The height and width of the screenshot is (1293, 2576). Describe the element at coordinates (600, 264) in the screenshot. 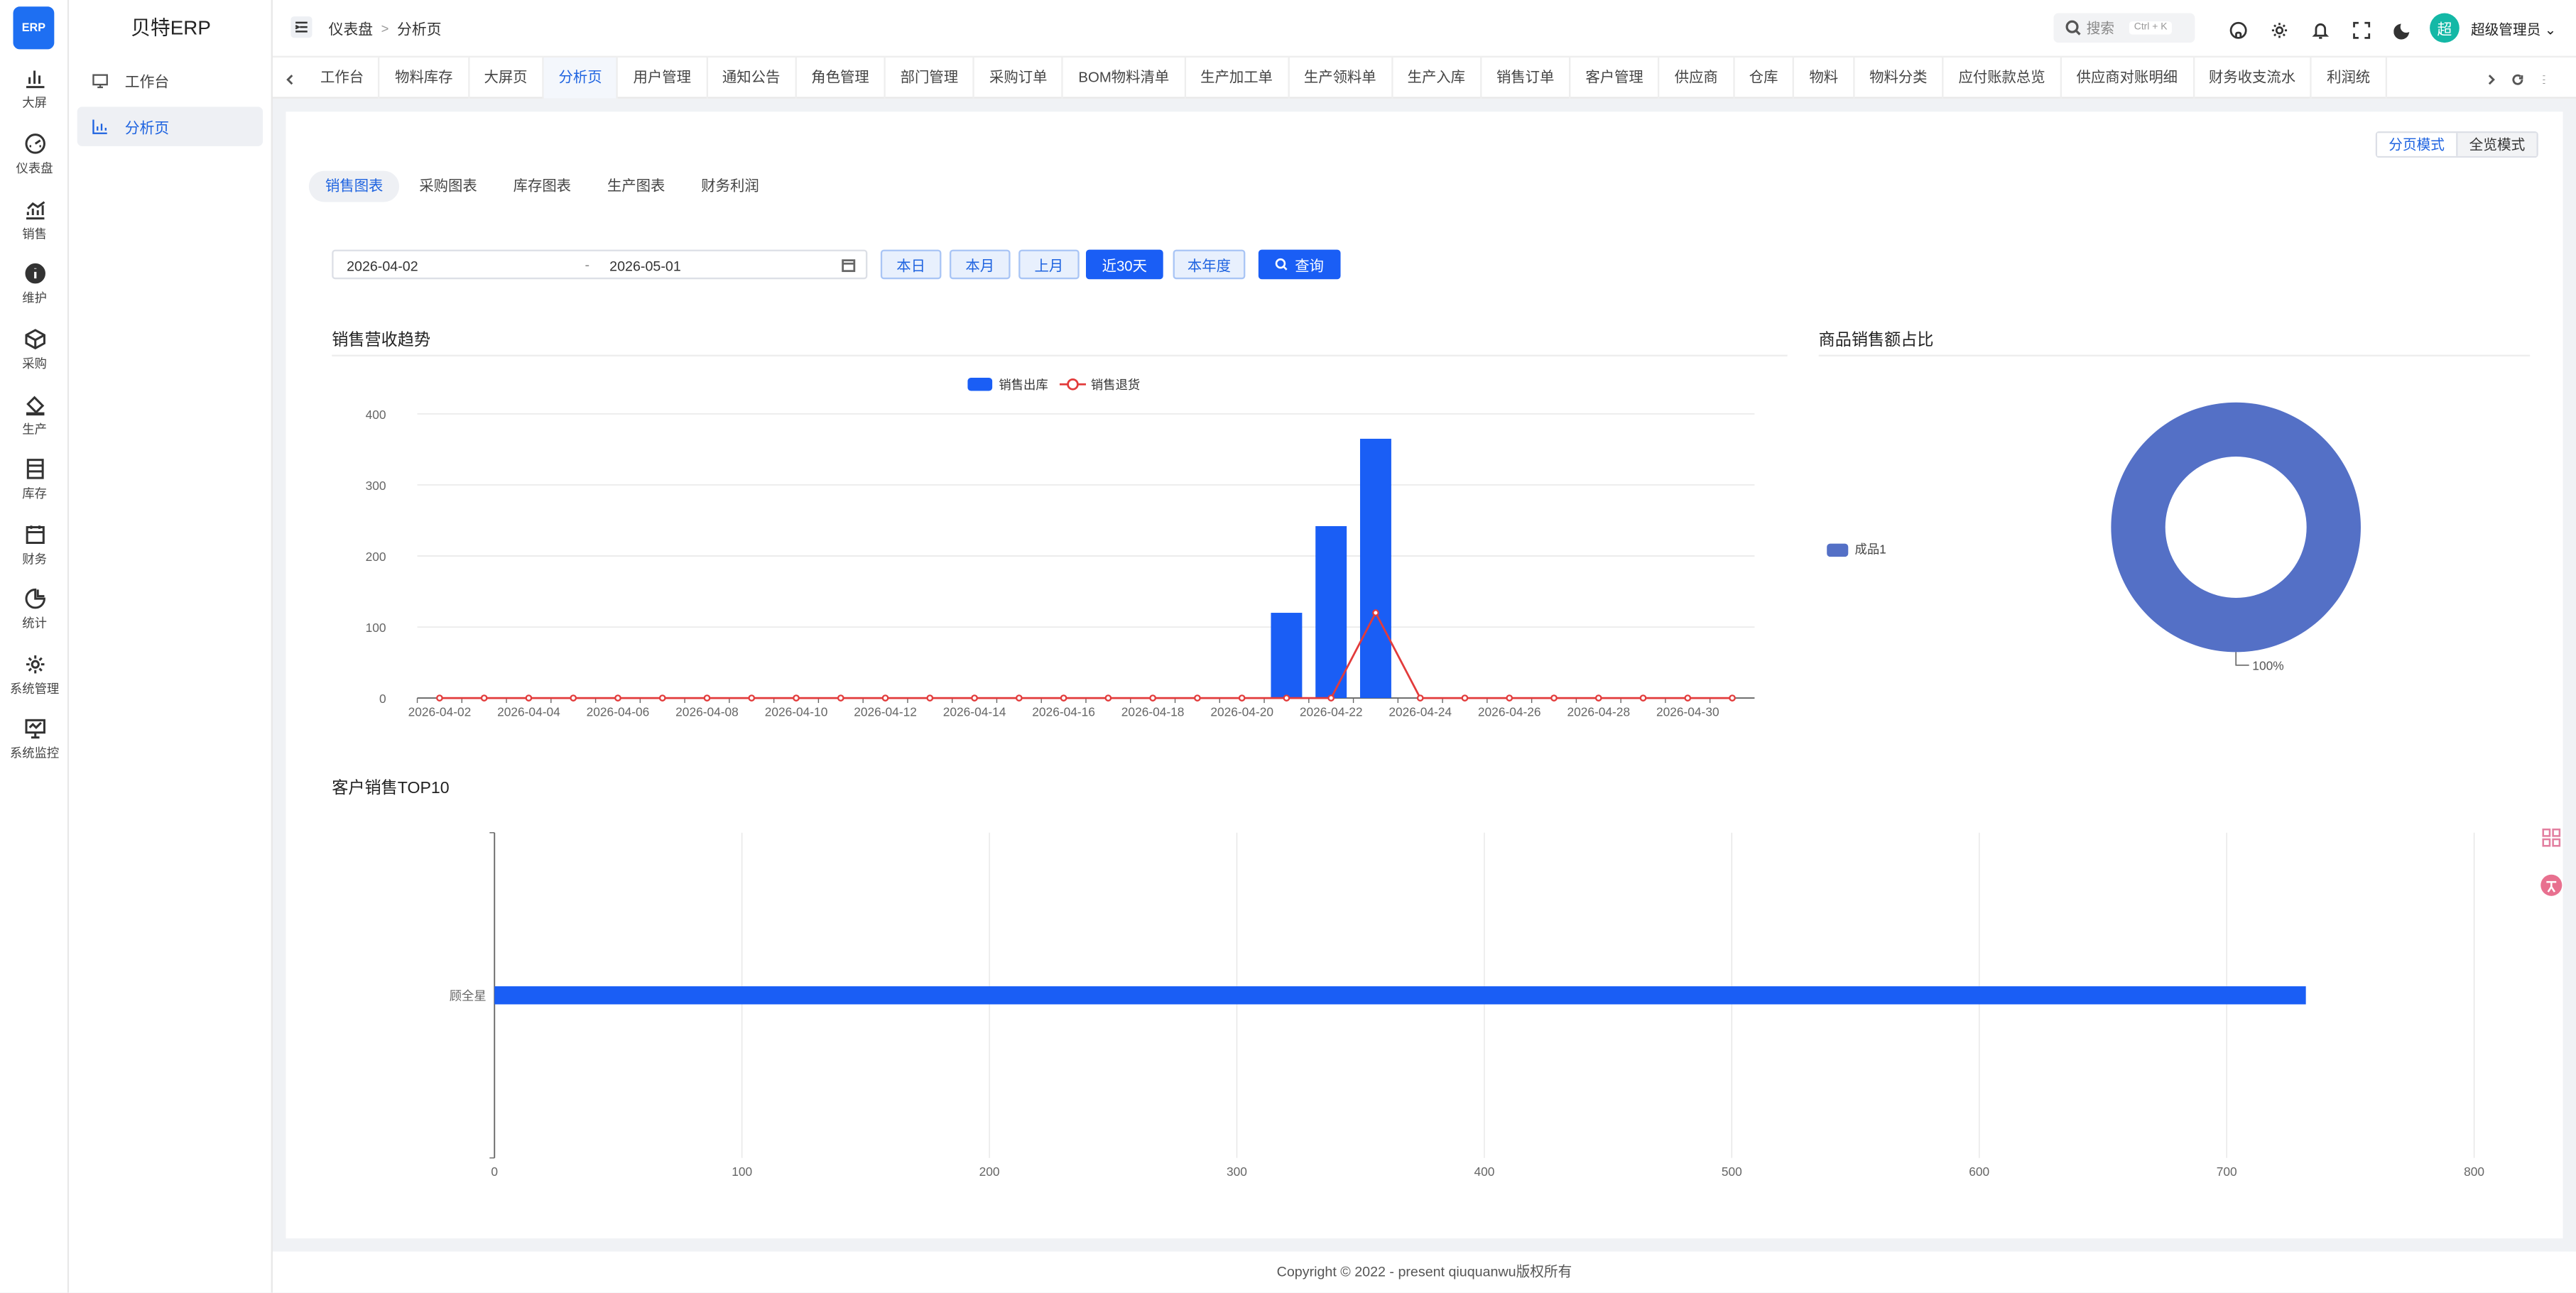

I see `date-range-picker: 2026-04-02 - 2026-05-01` at that location.